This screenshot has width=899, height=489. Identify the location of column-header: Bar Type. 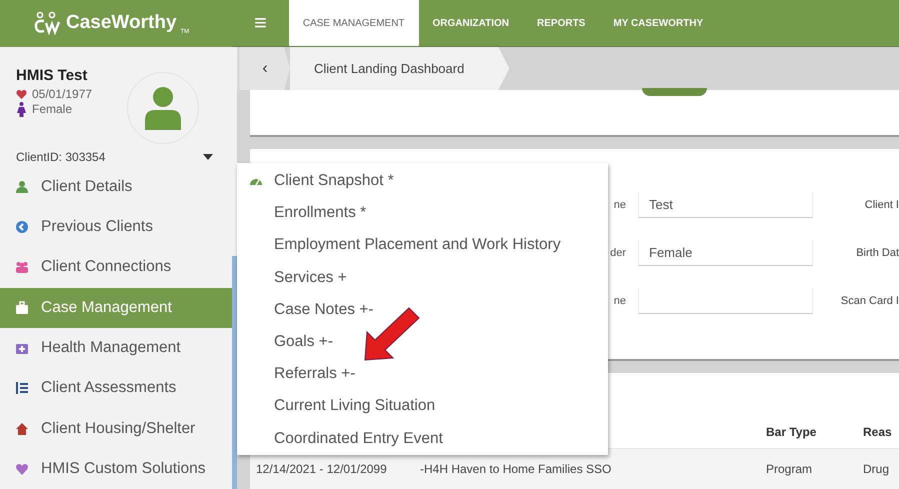
(792, 432).